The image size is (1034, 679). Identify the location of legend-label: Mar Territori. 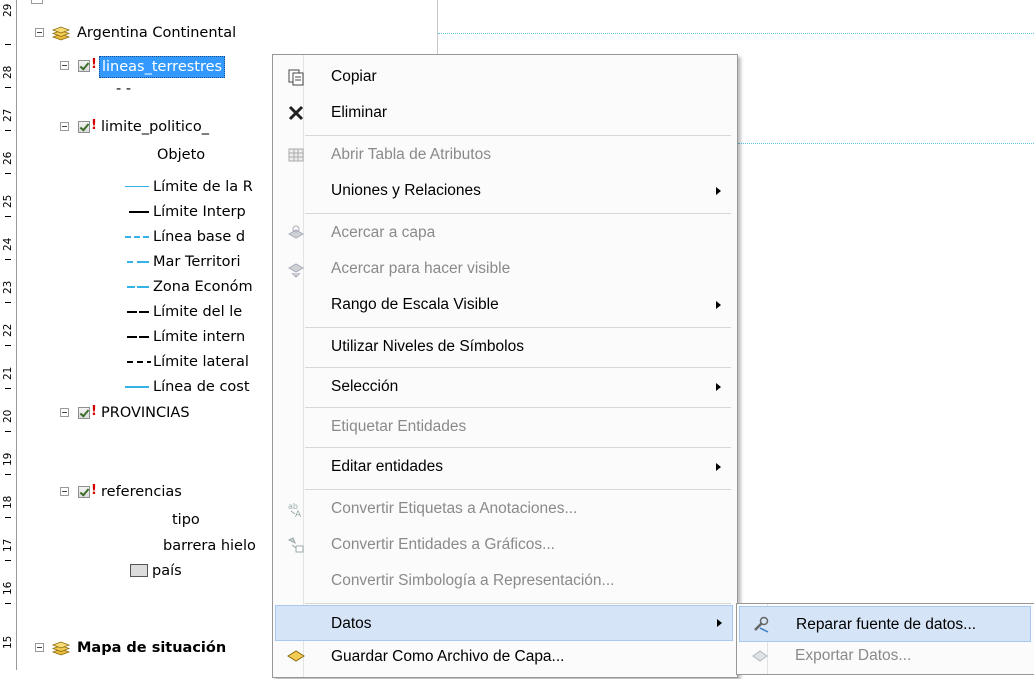
(197, 262).